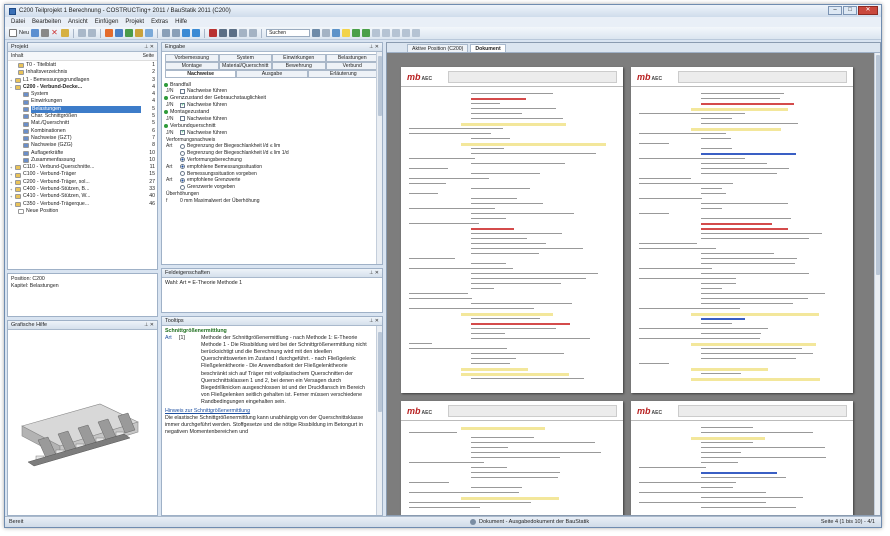  Describe the element at coordinates (13, 33) in the screenshot. I see `new-document-icon` at that location.